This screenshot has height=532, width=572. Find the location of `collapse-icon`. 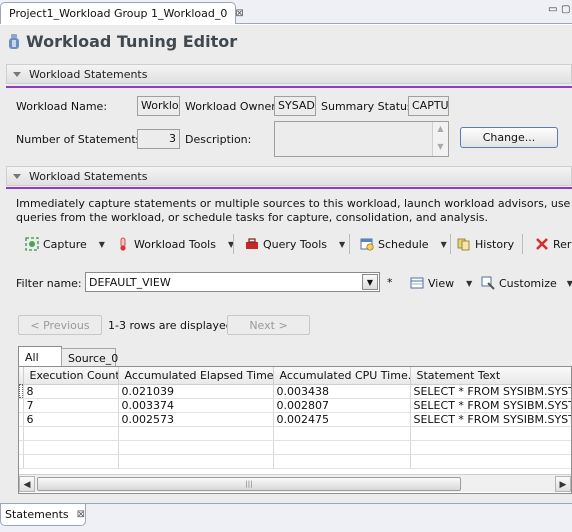

collapse-icon is located at coordinates (17, 74).